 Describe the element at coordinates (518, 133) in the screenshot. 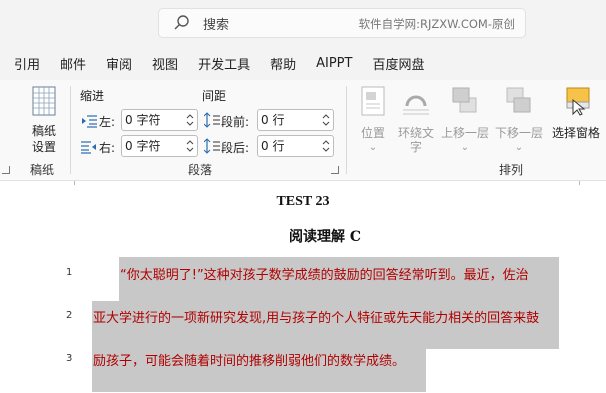

I see `send-backward-label: 下移一层` at that location.